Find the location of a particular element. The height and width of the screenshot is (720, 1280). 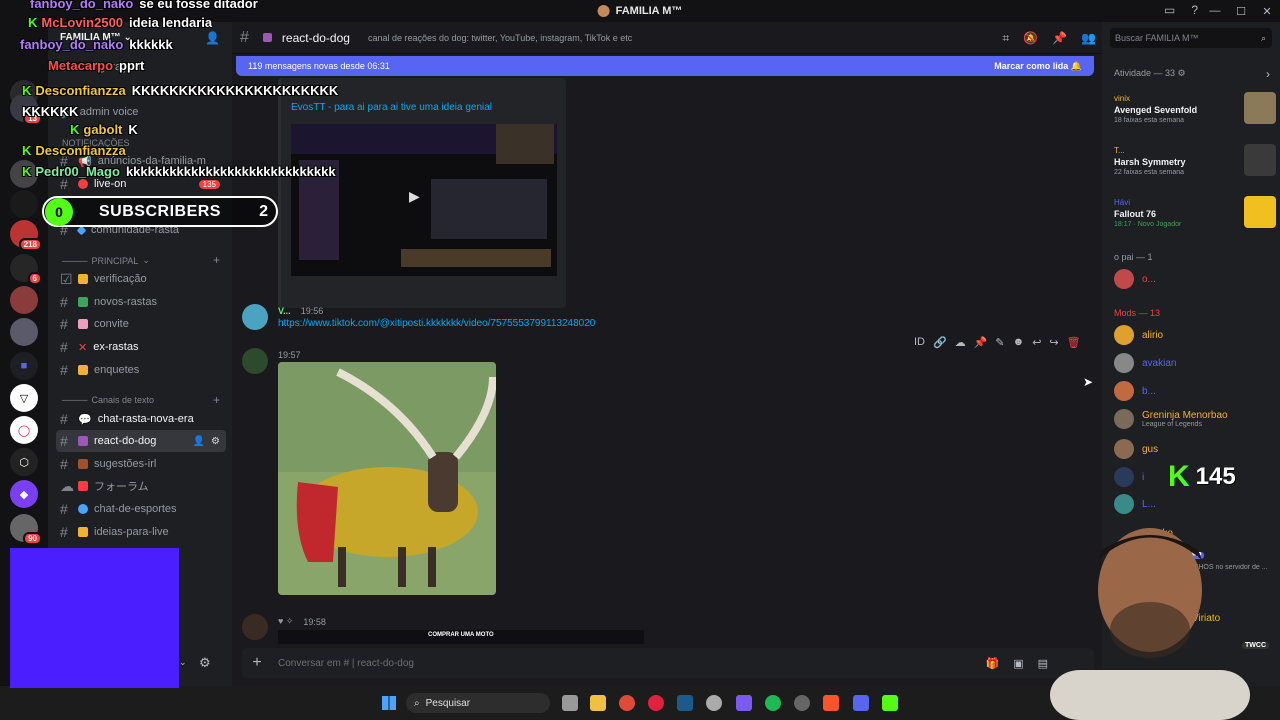

member-item: alirio is located at coordinates (1138, 335).